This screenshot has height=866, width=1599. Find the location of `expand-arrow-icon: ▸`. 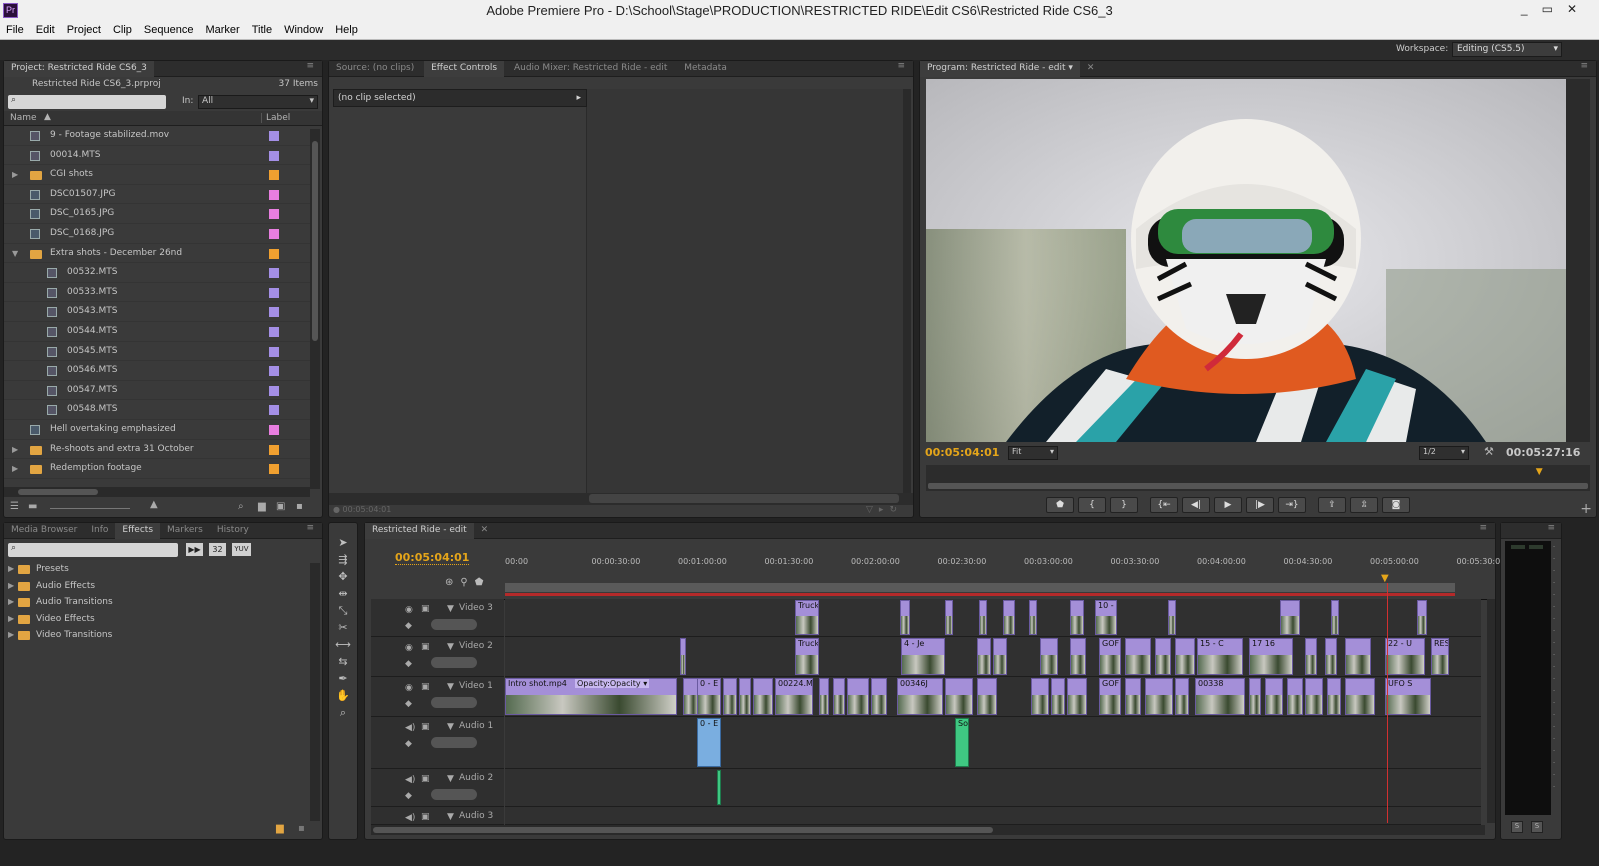

expand-arrow-icon: ▸ is located at coordinates (578, 98).